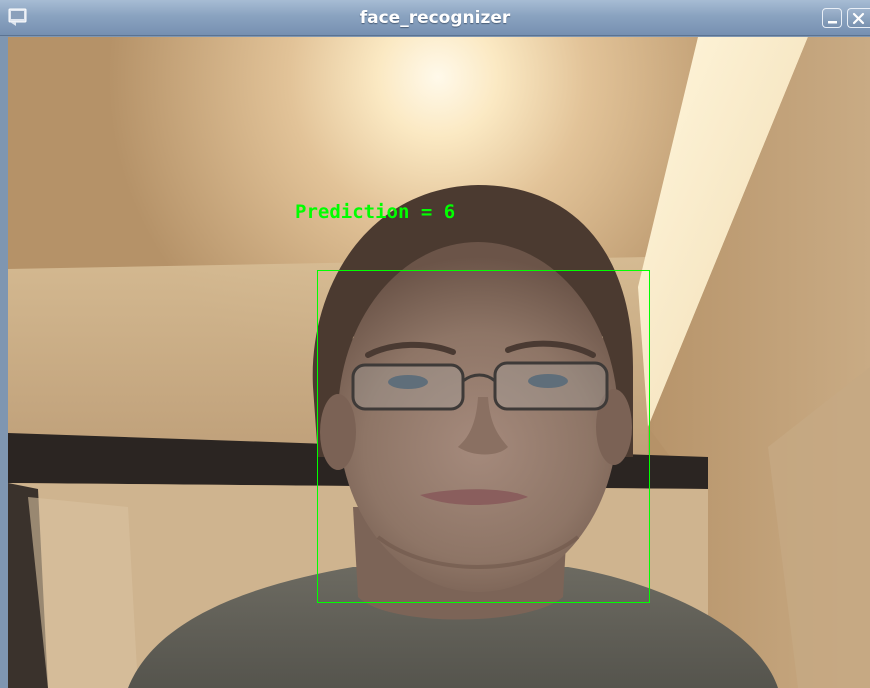 Image resolution: width=870 pixels, height=688 pixels. I want to click on close-button, so click(858, 18).